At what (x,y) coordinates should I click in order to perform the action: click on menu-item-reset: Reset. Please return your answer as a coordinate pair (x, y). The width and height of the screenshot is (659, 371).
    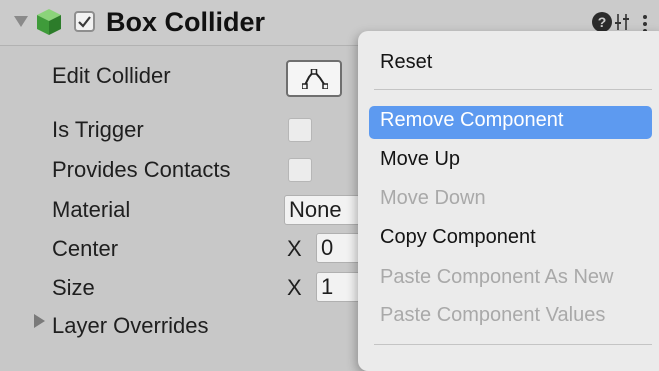
    Looking at the image, I should click on (406, 62).